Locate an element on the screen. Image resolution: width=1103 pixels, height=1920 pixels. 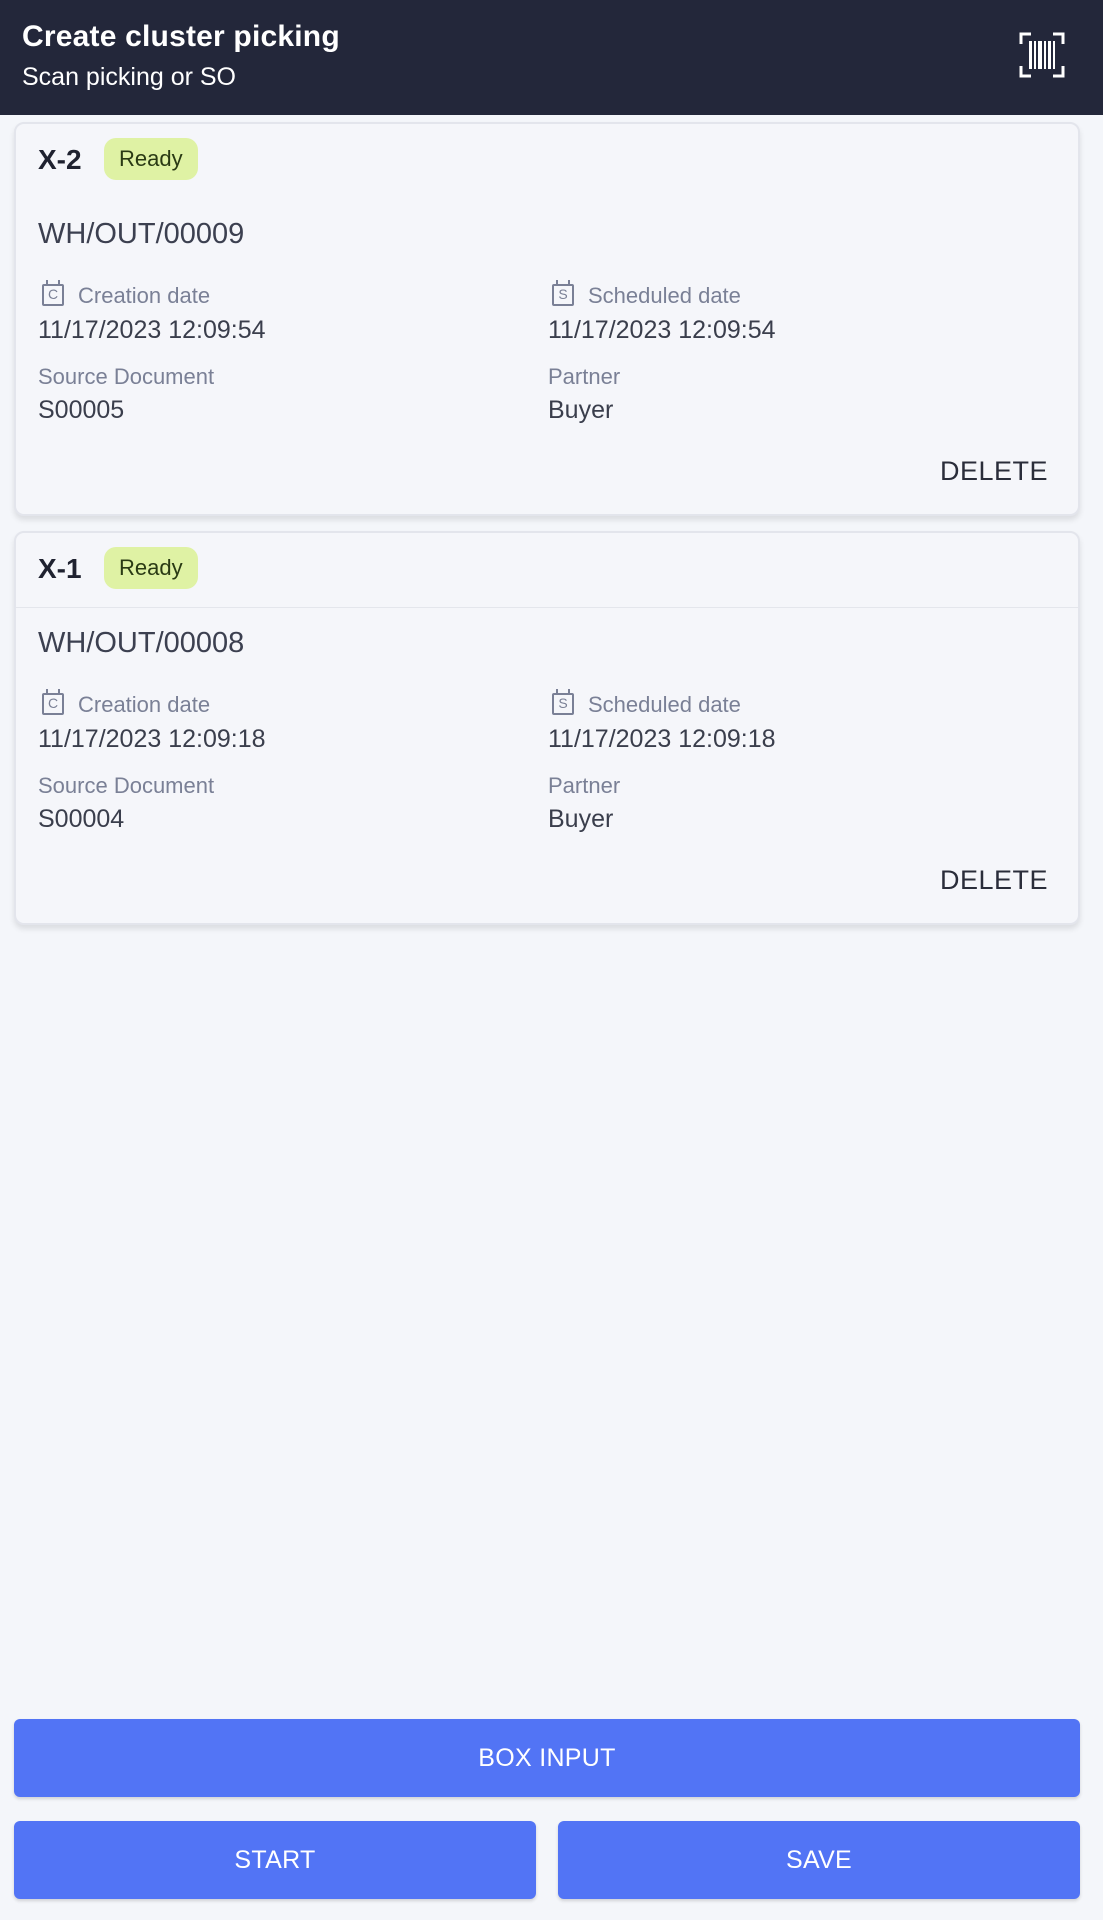
creation-date-value: 11/17/2023 12:09:54 is located at coordinates (152, 330).